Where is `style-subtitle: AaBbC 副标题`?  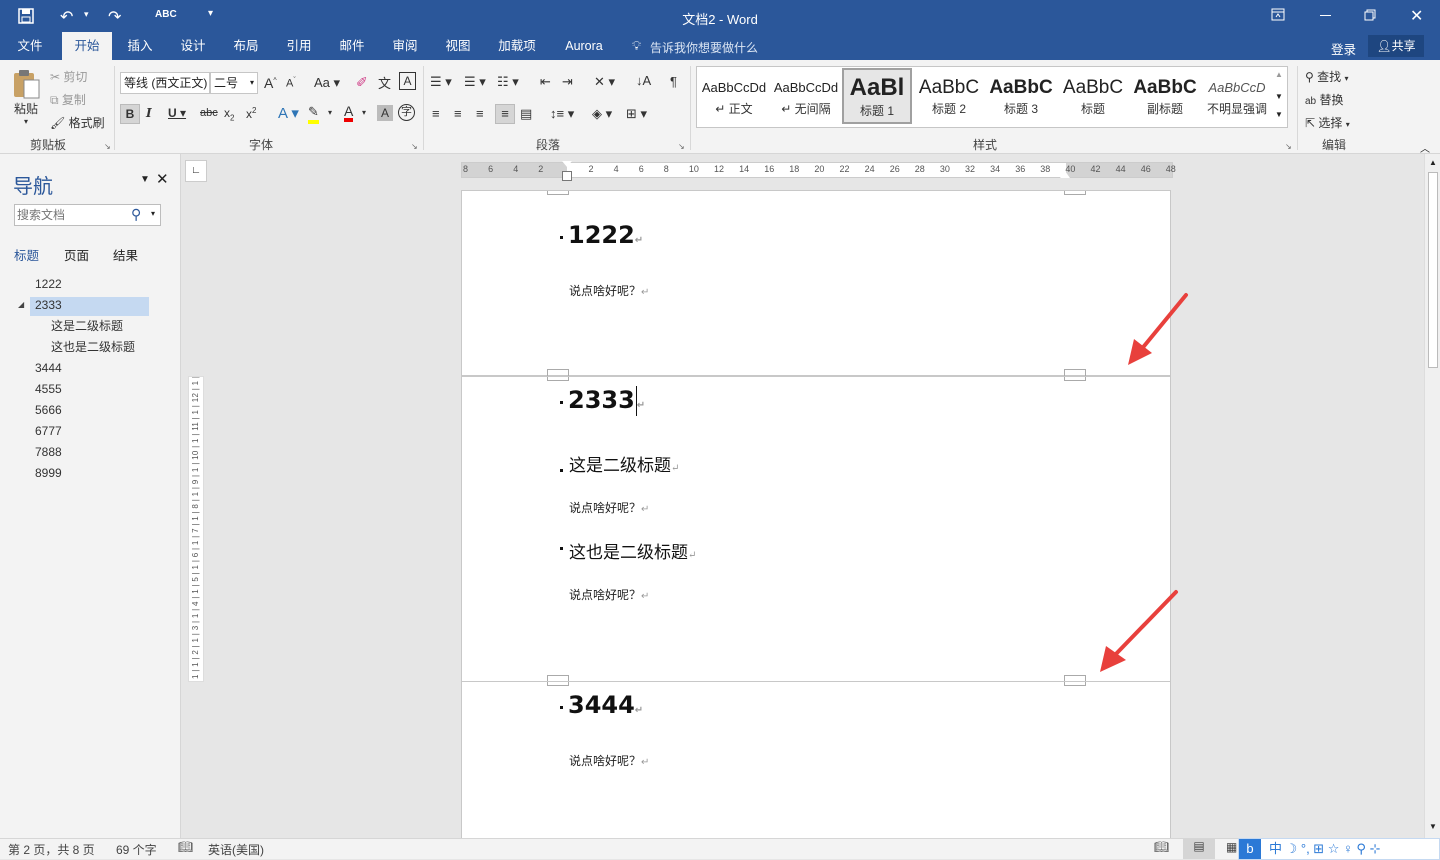
style-subtitle: AaBbC 副标题 is located at coordinates (1165, 96).